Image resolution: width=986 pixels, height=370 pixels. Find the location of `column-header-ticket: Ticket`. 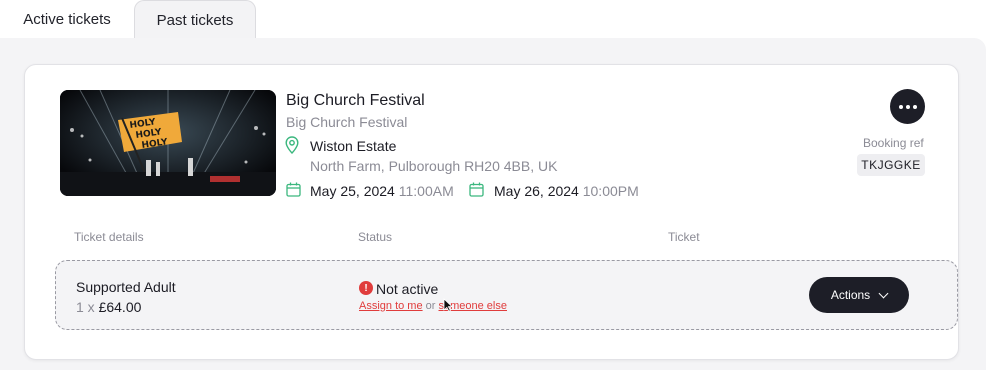

column-header-ticket: Ticket is located at coordinates (684, 237).